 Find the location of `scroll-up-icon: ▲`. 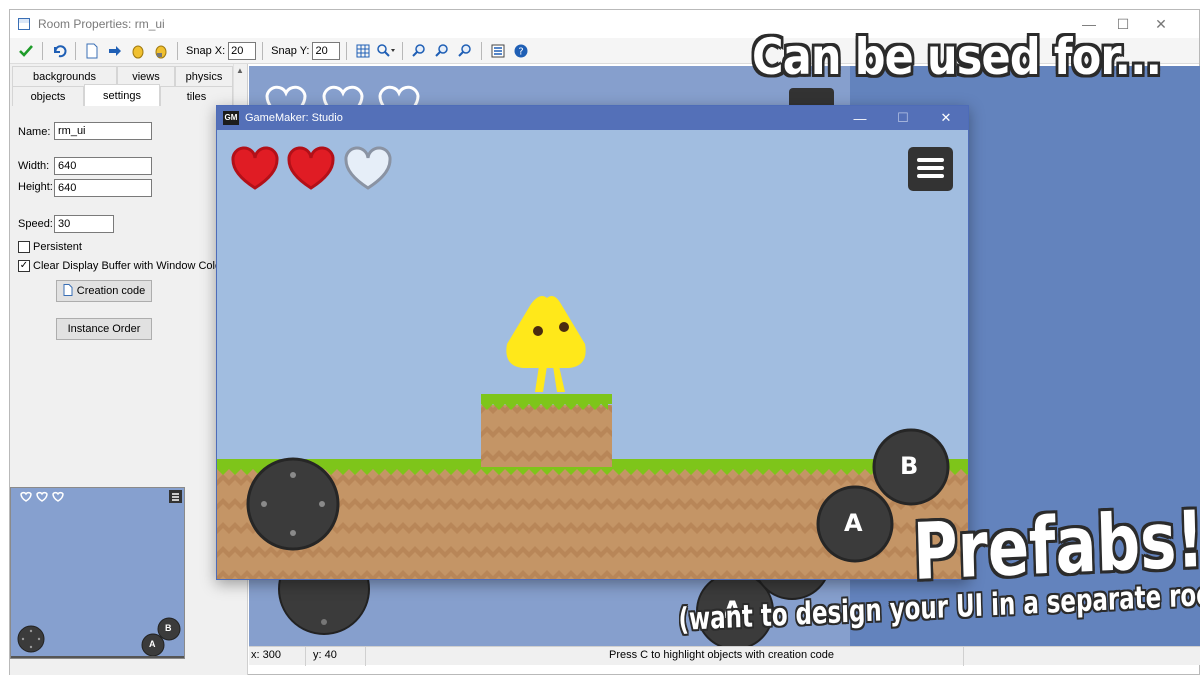

scroll-up-icon: ▲ is located at coordinates (240, 70).